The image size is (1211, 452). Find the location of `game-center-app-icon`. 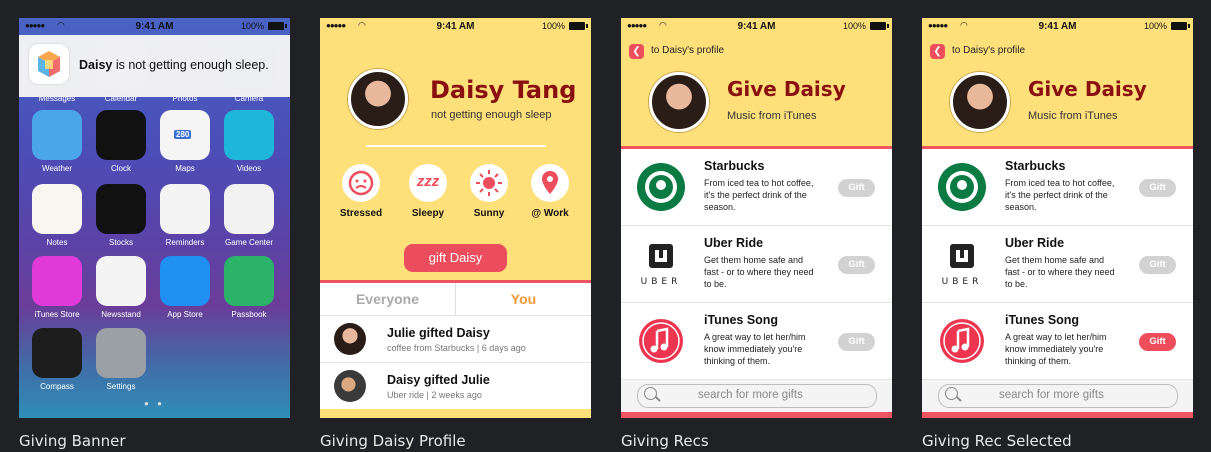

game-center-app-icon is located at coordinates (249, 209).